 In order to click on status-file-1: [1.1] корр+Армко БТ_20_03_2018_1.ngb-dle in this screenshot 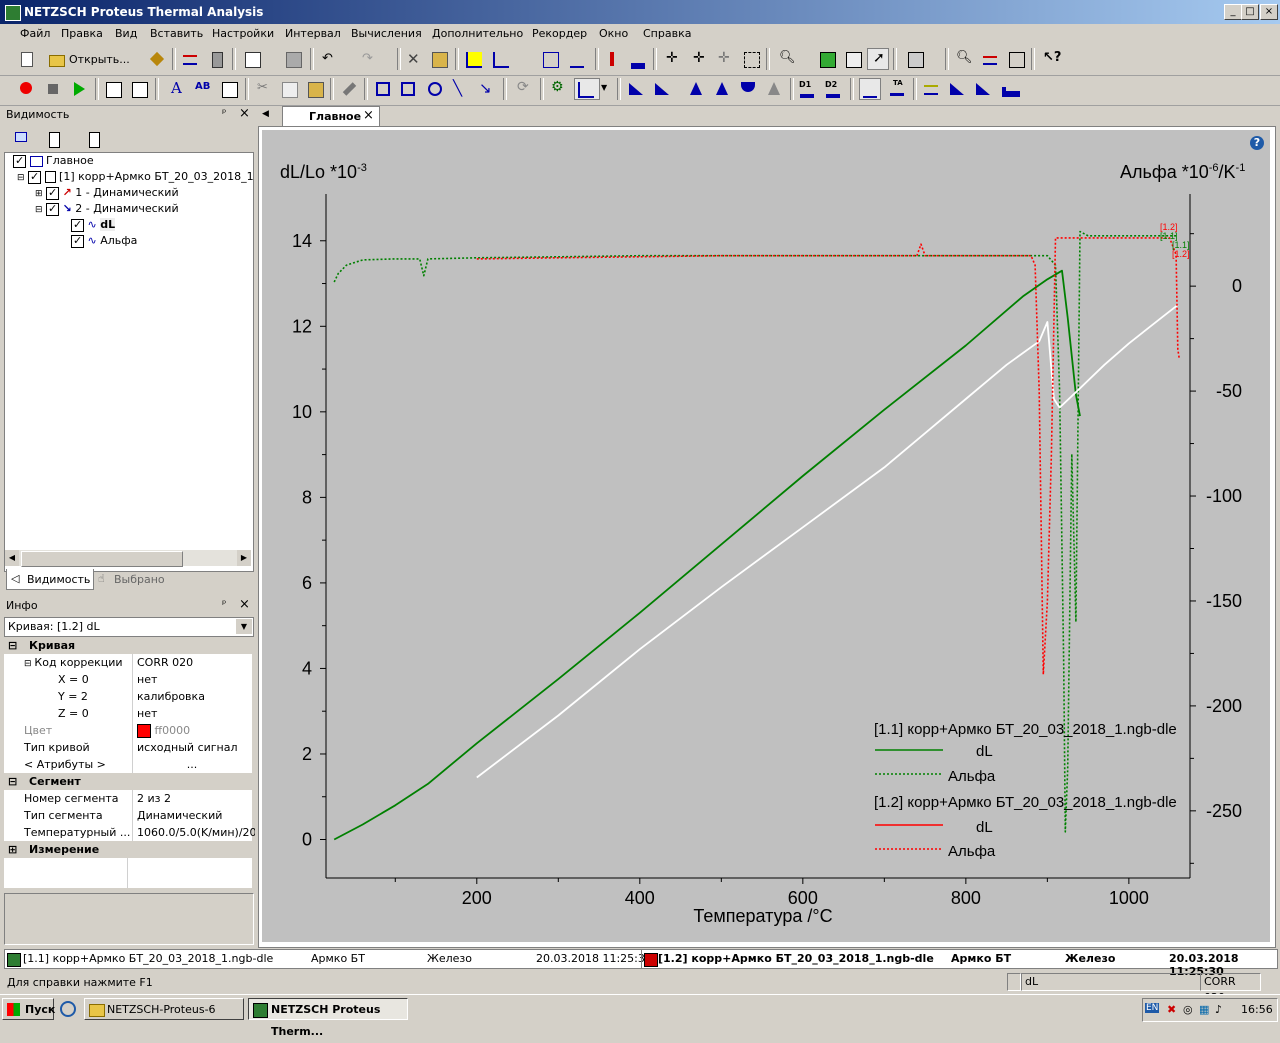, I will do `click(148, 958)`.